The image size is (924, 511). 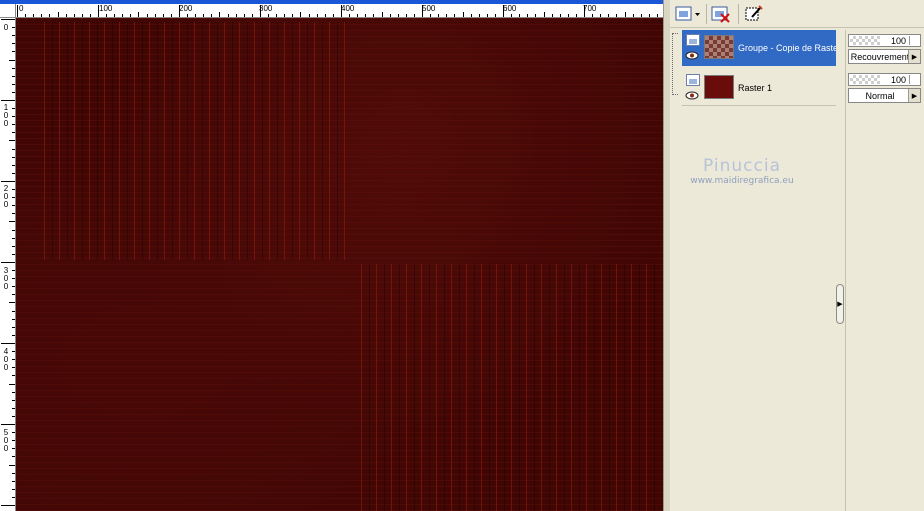 What do you see at coordinates (8, 11) in the screenshot?
I see `ruler-corner` at bounding box center [8, 11].